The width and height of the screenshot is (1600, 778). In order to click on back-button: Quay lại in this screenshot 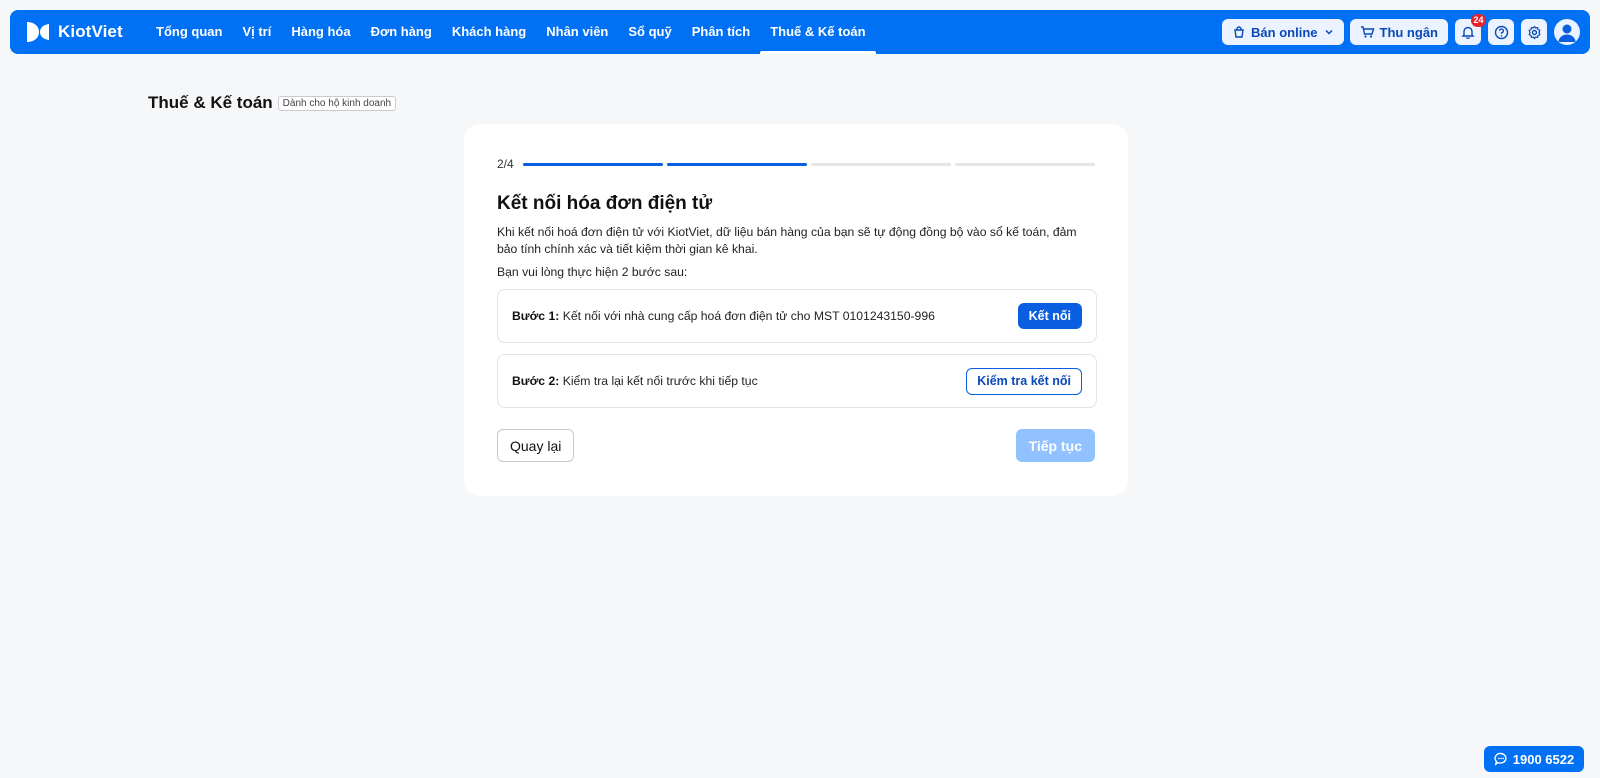, I will do `click(536, 445)`.